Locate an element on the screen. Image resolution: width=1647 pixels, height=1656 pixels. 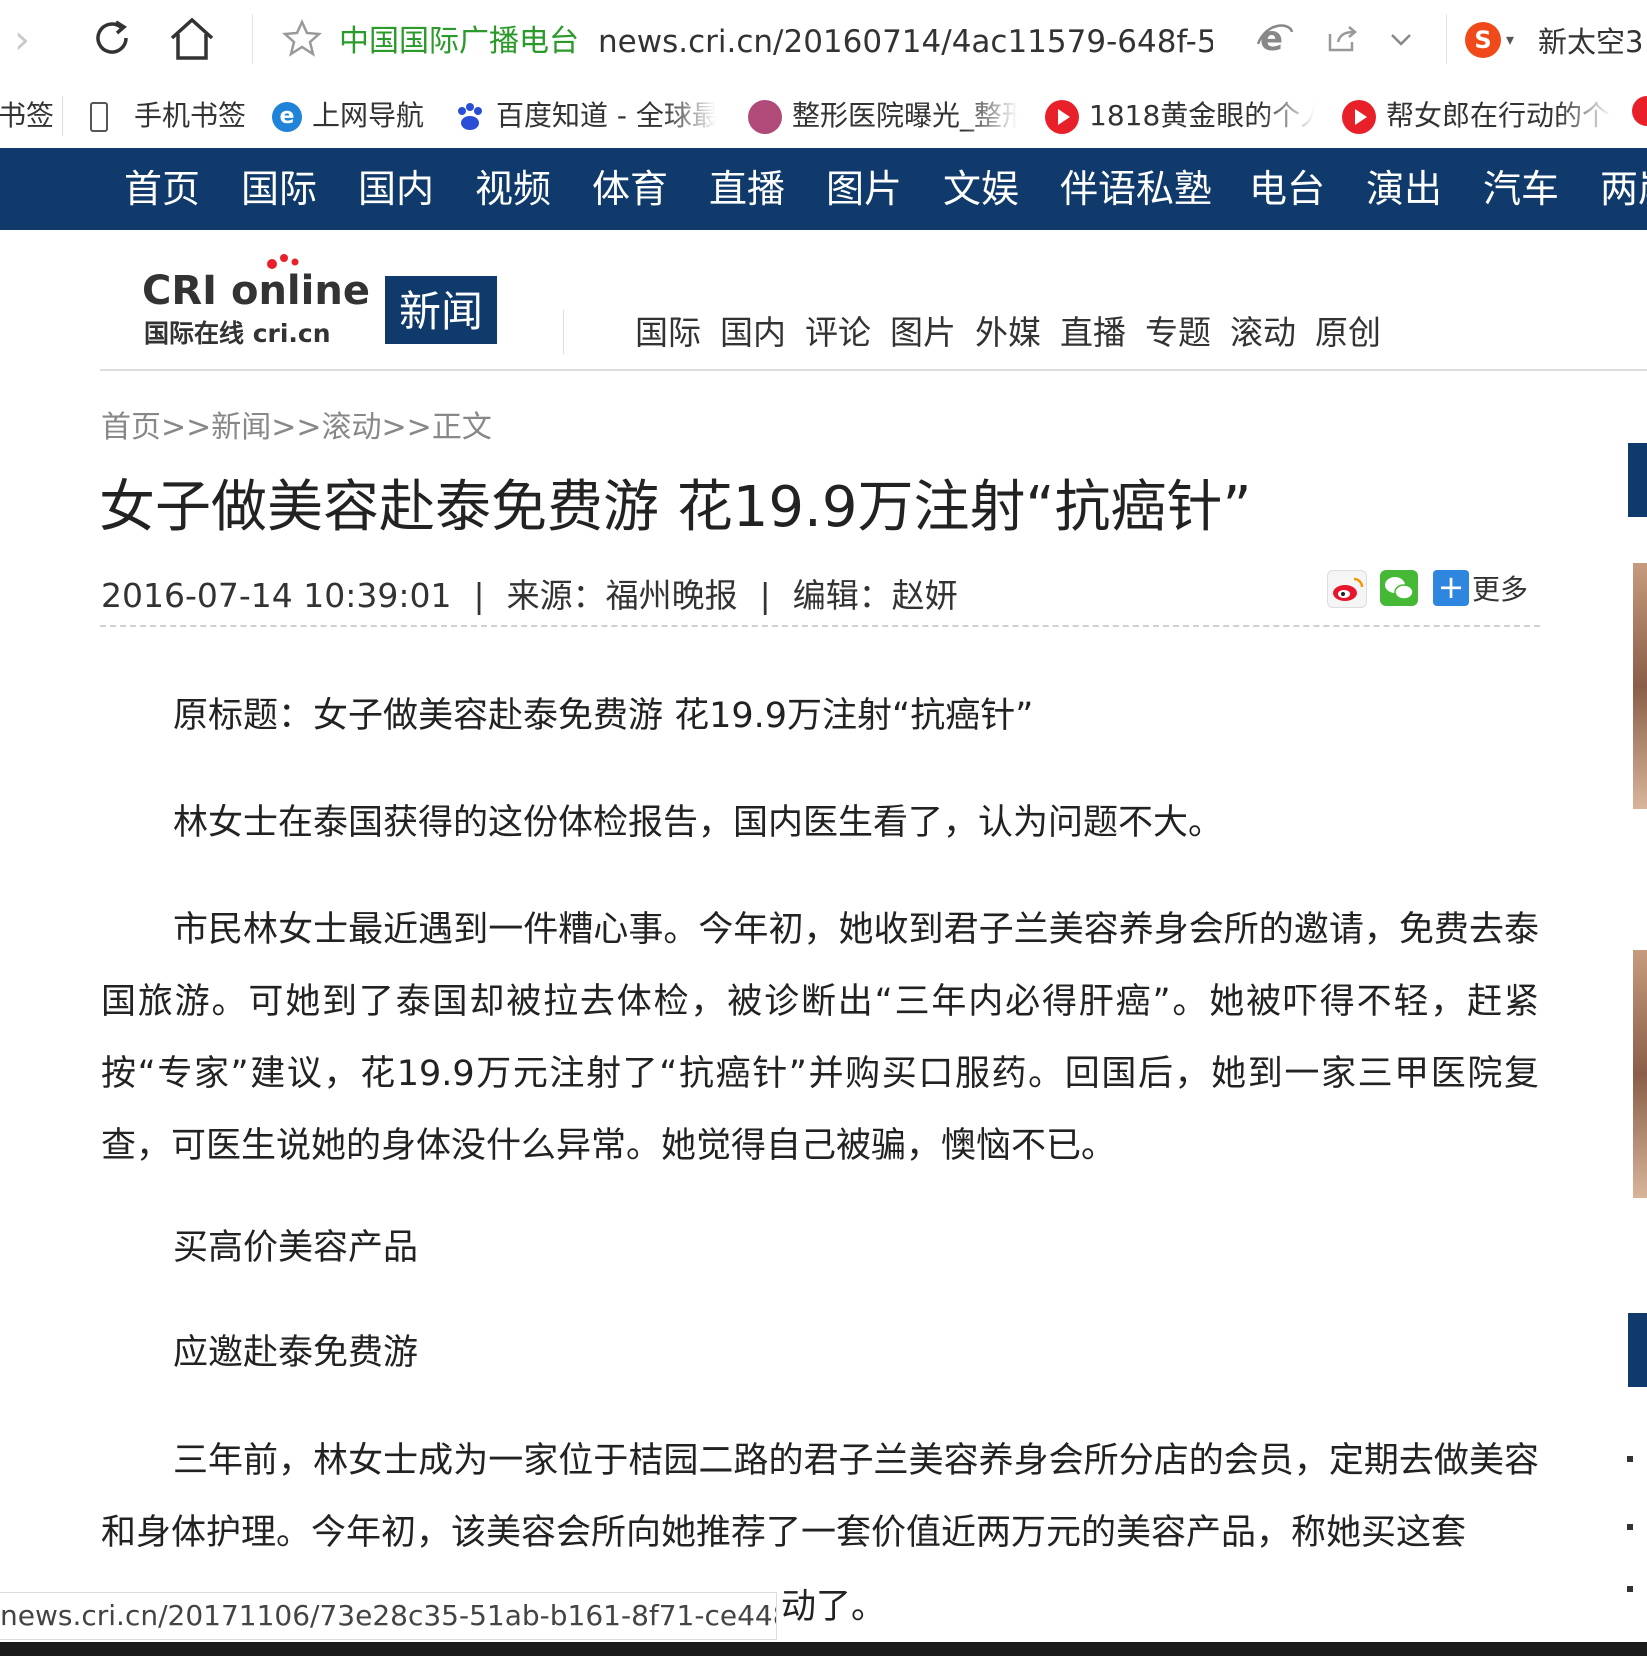
nav-item-private-school: 伴语私塾 is located at coordinates (1136, 189).